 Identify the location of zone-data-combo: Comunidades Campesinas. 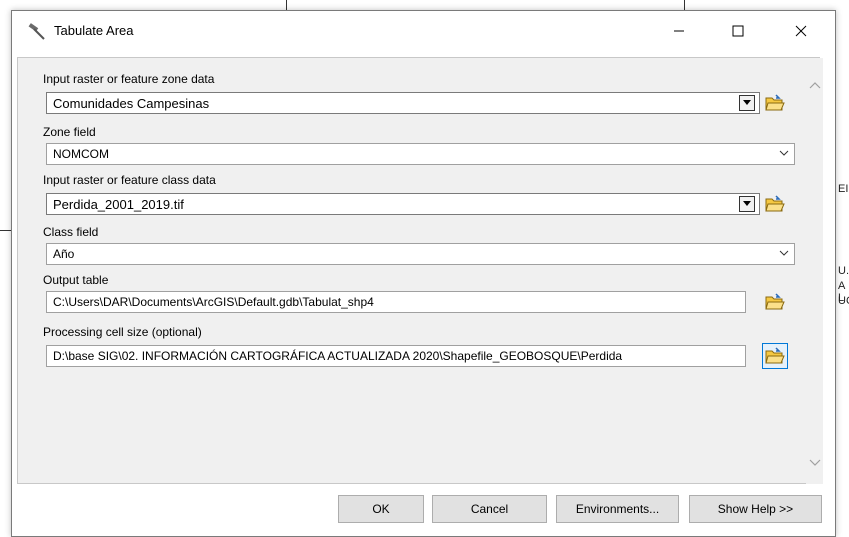
(403, 103).